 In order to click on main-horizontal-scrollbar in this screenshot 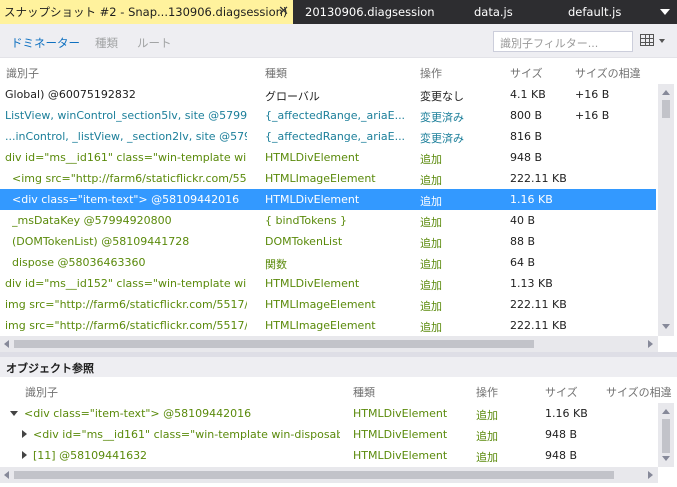, I will do `click(329, 344)`.